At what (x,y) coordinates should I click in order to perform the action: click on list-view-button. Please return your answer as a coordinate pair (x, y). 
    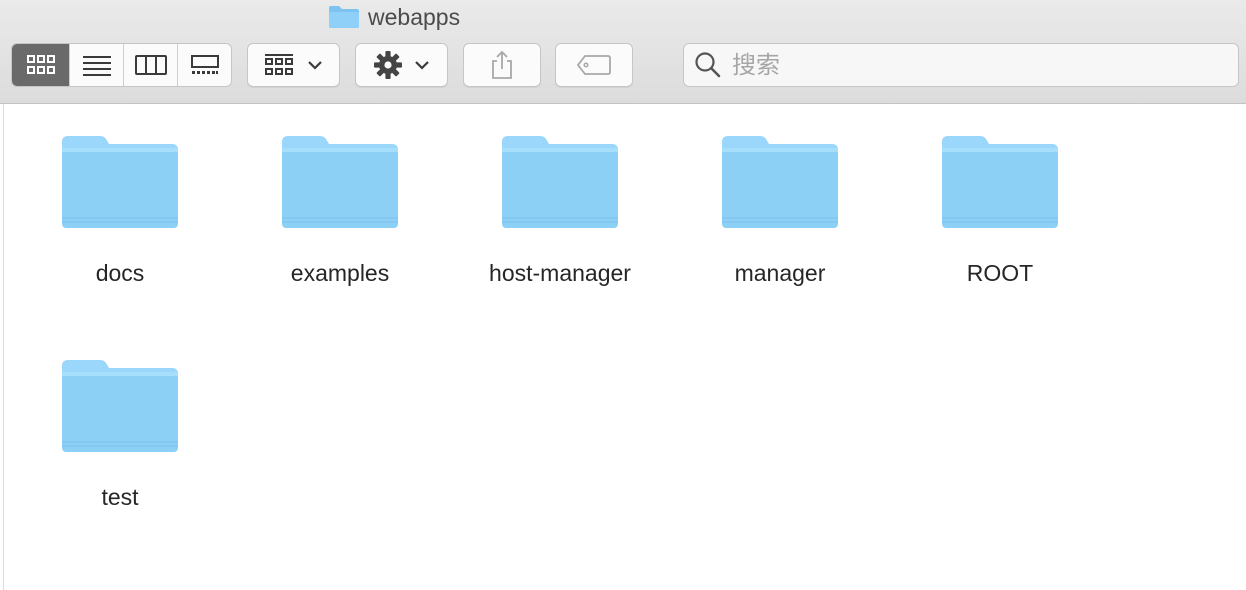
    Looking at the image, I should click on (97, 65).